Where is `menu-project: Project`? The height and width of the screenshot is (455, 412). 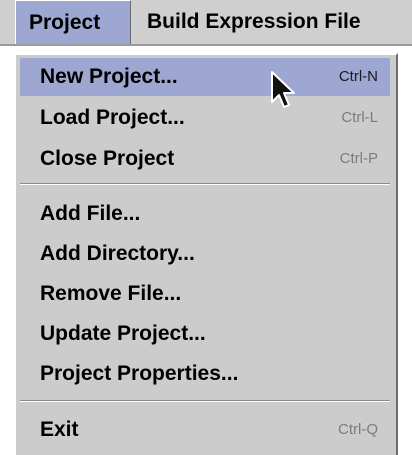
menu-project: Project is located at coordinates (73, 22).